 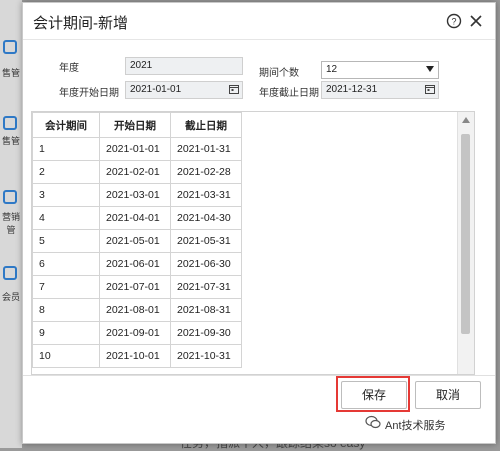 I want to click on start-cell: 2021-03-01, so click(x=135, y=195).